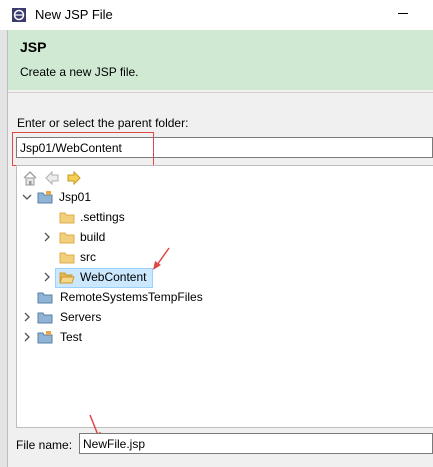 The width and height of the screenshot is (433, 467). I want to click on home-icon, so click(30, 178).